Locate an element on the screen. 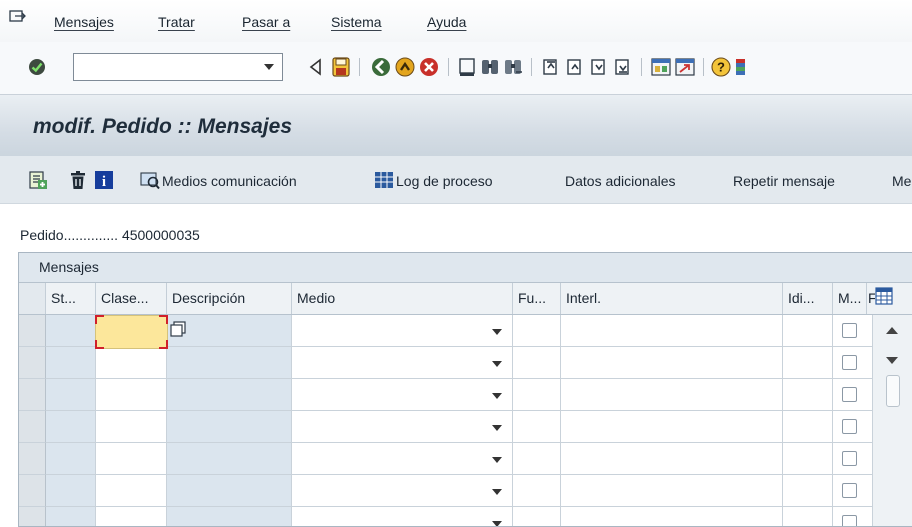 This screenshot has height=527, width=912. datos-adicionales-button: Datos adicionales is located at coordinates (620, 181).